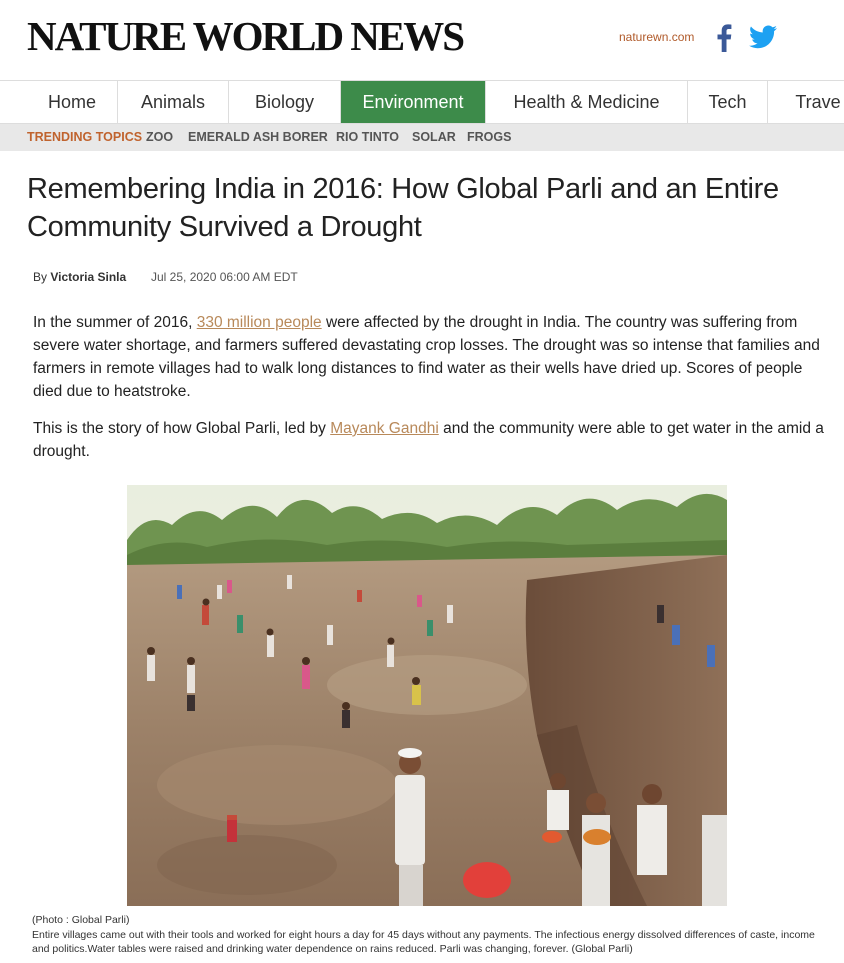 This screenshot has width=844, height=963. What do you see at coordinates (434, 137) in the screenshot?
I see `trending-topic-solar: SOLAR` at bounding box center [434, 137].